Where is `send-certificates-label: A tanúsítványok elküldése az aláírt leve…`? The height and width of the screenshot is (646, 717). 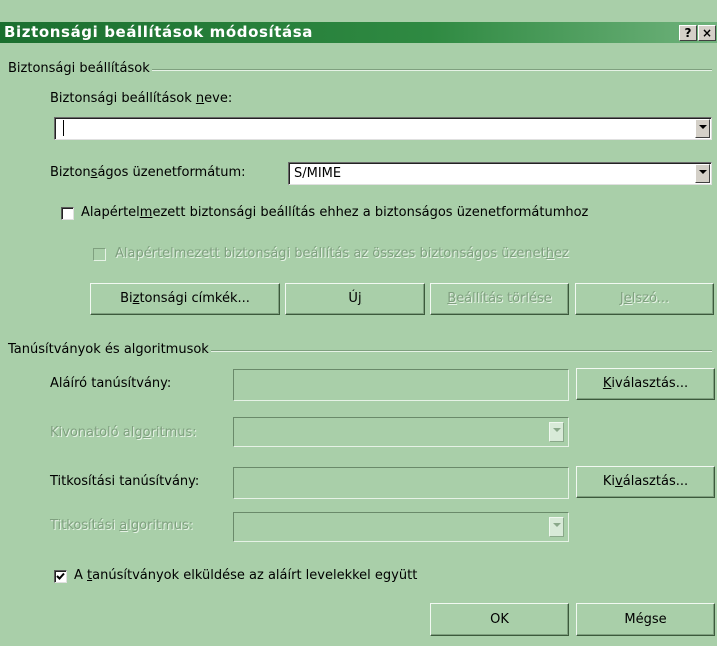
send-certificates-label: A tanúsítványok elküldése az aláírt leve… is located at coordinates (246, 575).